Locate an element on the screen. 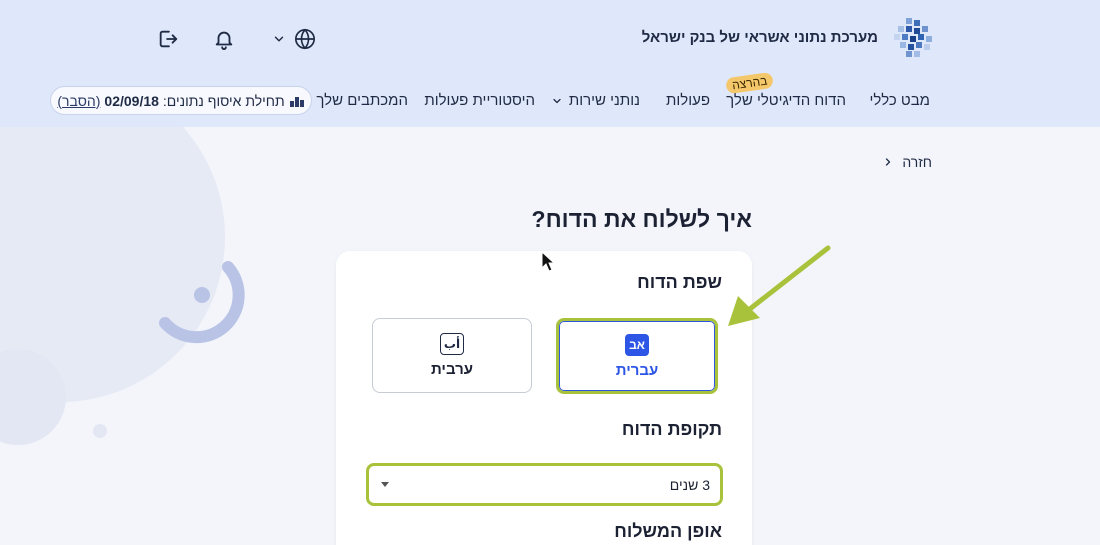  nav-action-history: היסטוריית פעולות is located at coordinates (479, 100).